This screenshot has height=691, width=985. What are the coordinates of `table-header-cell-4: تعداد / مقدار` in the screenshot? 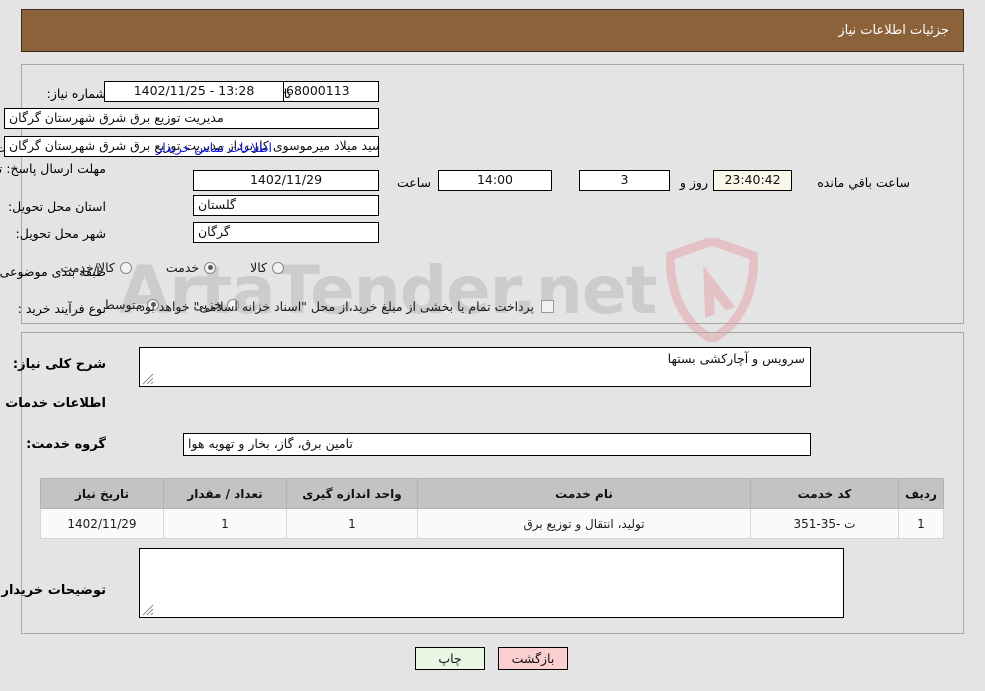 It's located at (226, 493).